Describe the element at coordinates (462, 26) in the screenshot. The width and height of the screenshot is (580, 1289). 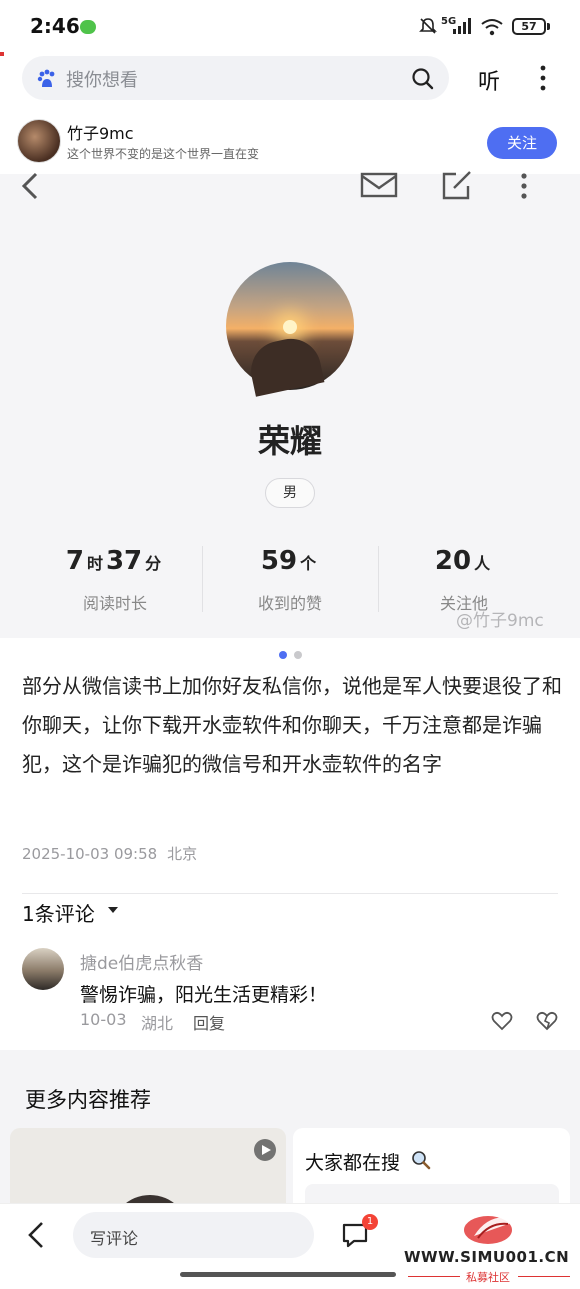
I see `signal-icon` at that location.